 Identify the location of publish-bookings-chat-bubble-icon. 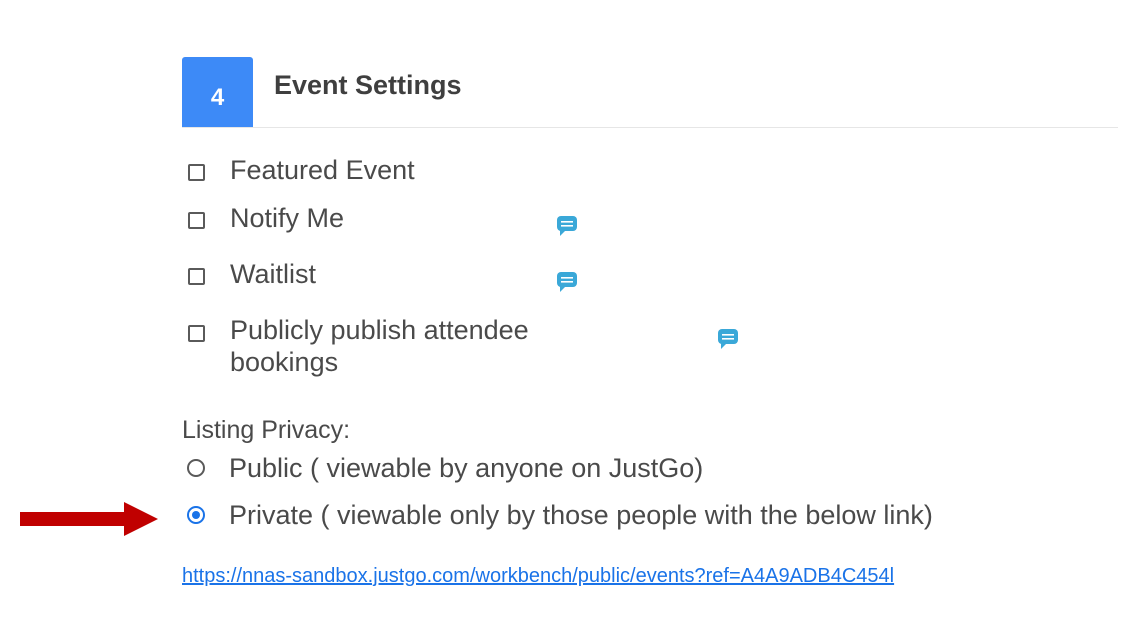
(728, 339).